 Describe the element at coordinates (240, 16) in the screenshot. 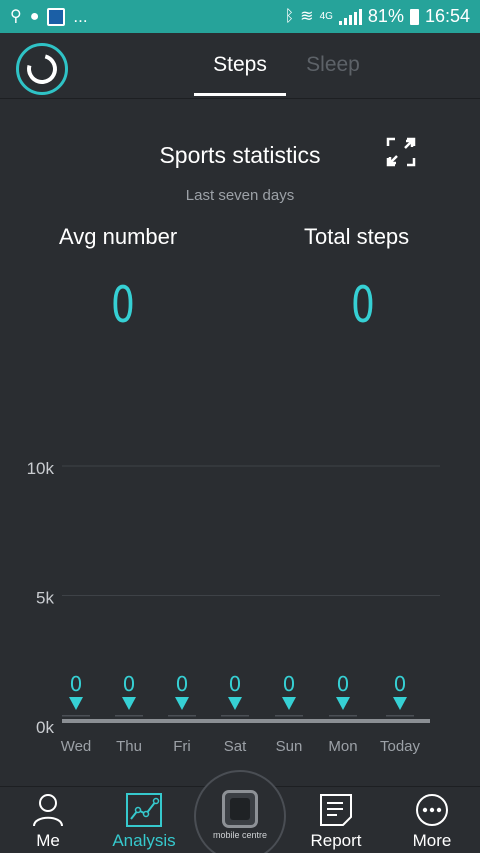

I see `status-bar: ⚲ ● ... ᛒ ≋ 4G 81% 16:54` at that location.